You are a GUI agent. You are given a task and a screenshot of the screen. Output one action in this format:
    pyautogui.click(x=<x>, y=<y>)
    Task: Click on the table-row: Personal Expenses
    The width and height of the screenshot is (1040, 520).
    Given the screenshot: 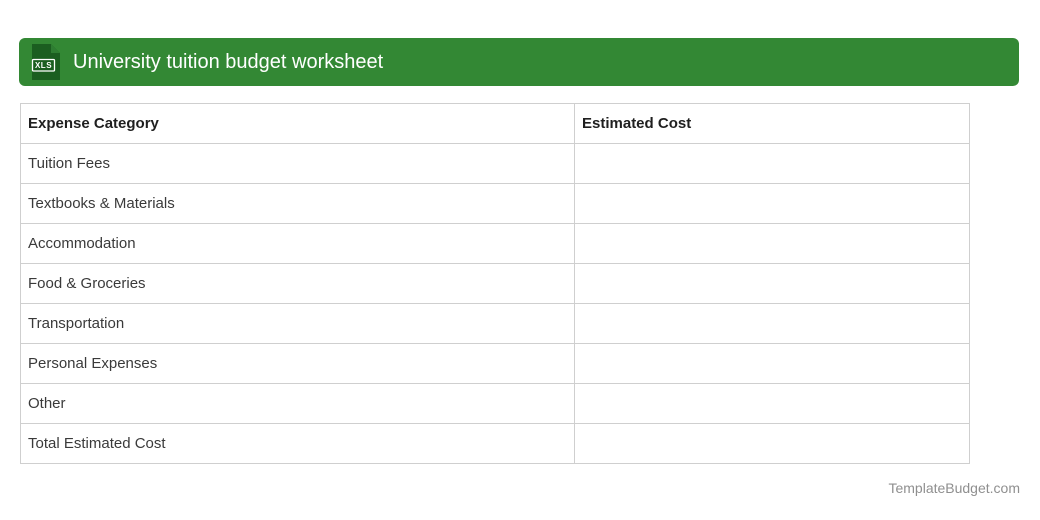 What is the action you would take?
    pyautogui.click(x=495, y=363)
    